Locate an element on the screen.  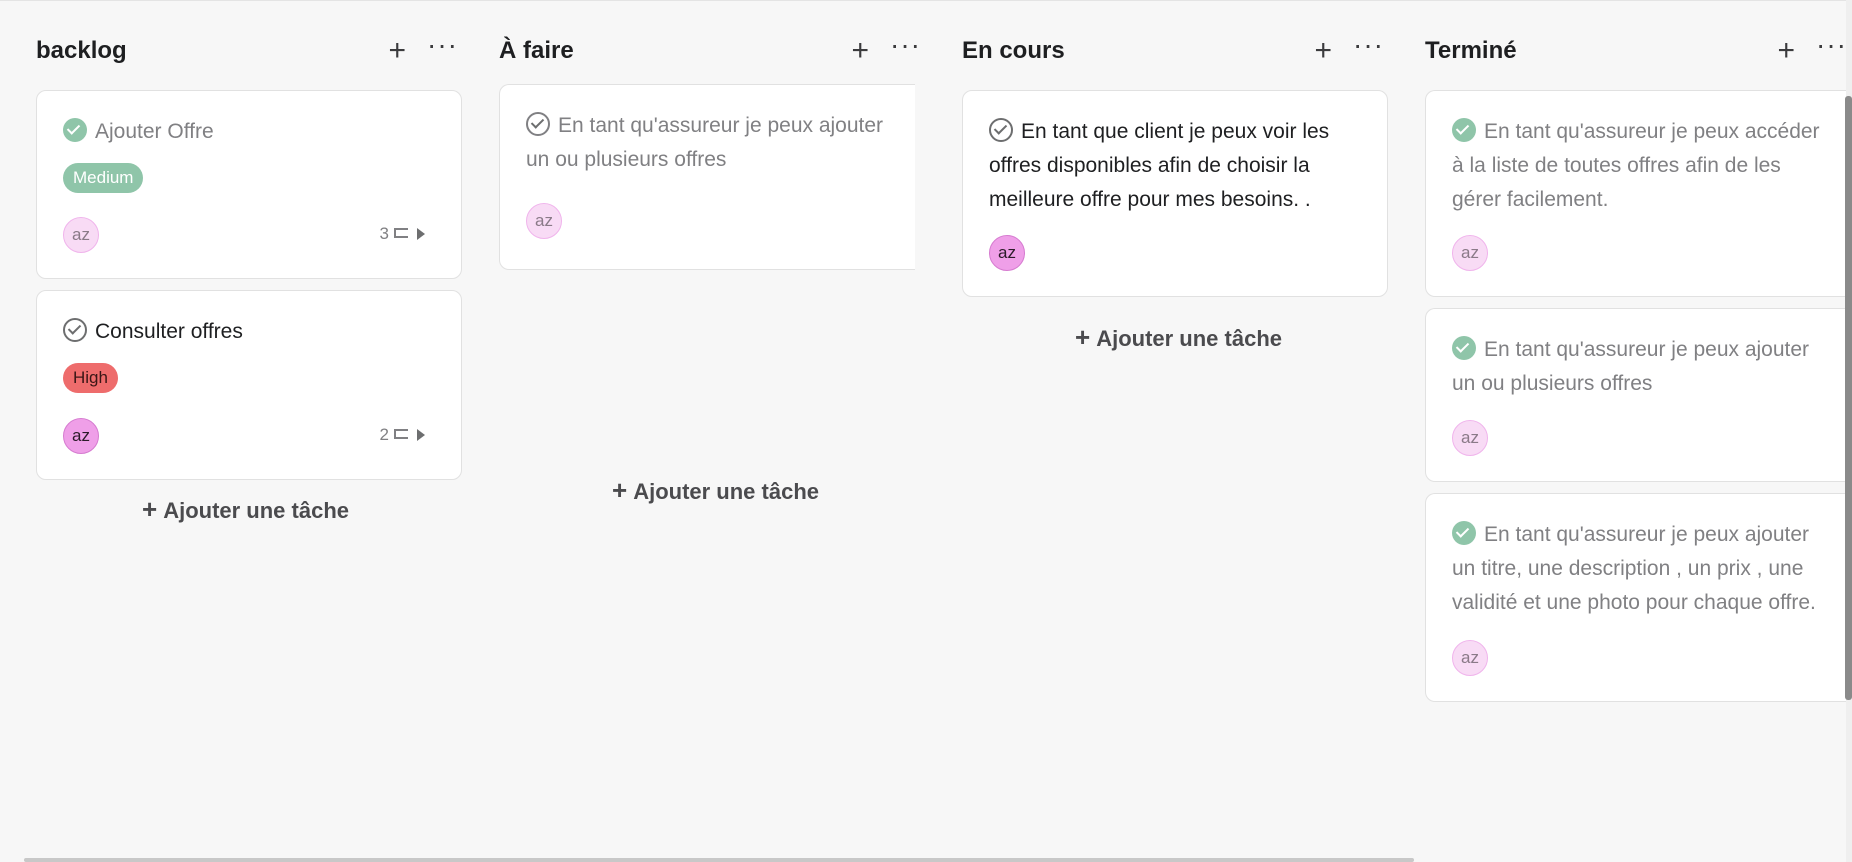
subtask-count-value: 3 is located at coordinates (384, 233).